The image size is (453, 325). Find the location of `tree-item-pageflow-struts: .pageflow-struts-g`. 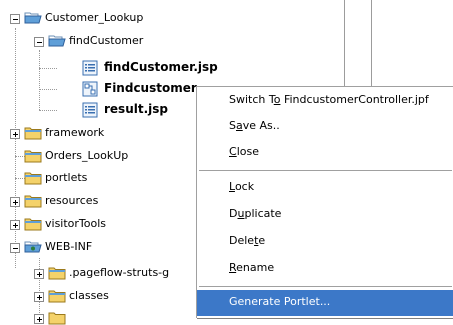

tree-item-pageflow-struts: .pageflow-struts-g is located at coordinates (119, 273).